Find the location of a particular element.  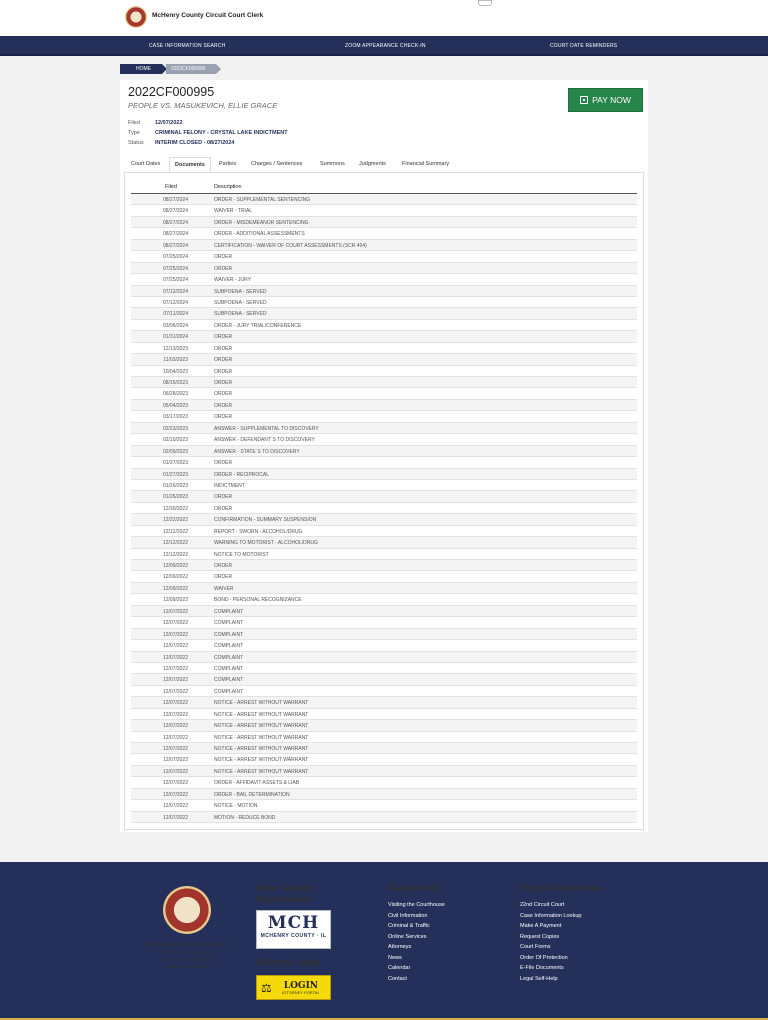

table-row: 12/09/2022 BOND - PERSONAL RECOGNIZANCE is located at coordinates (384, 600).